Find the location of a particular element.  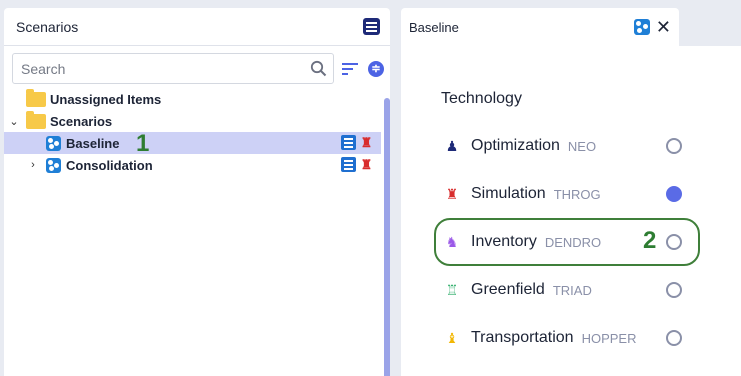

tech-row-transportation: ♝ Transportation HOPPER is located at coordinates (565, 338).